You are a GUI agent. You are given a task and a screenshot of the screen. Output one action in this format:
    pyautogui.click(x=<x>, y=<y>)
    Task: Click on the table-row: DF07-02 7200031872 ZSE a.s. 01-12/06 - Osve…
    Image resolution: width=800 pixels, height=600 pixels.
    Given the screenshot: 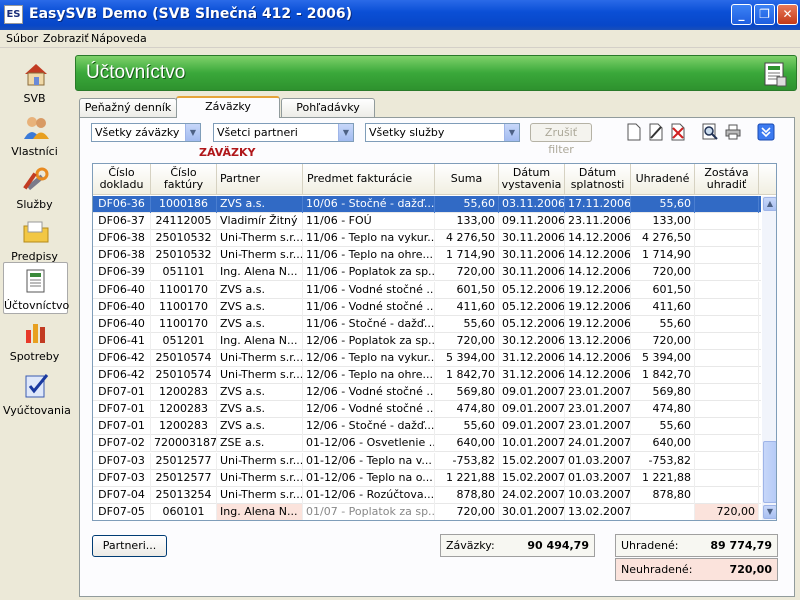 What is the action you would take?
    pyautogui.click(x=427, y=444)
    